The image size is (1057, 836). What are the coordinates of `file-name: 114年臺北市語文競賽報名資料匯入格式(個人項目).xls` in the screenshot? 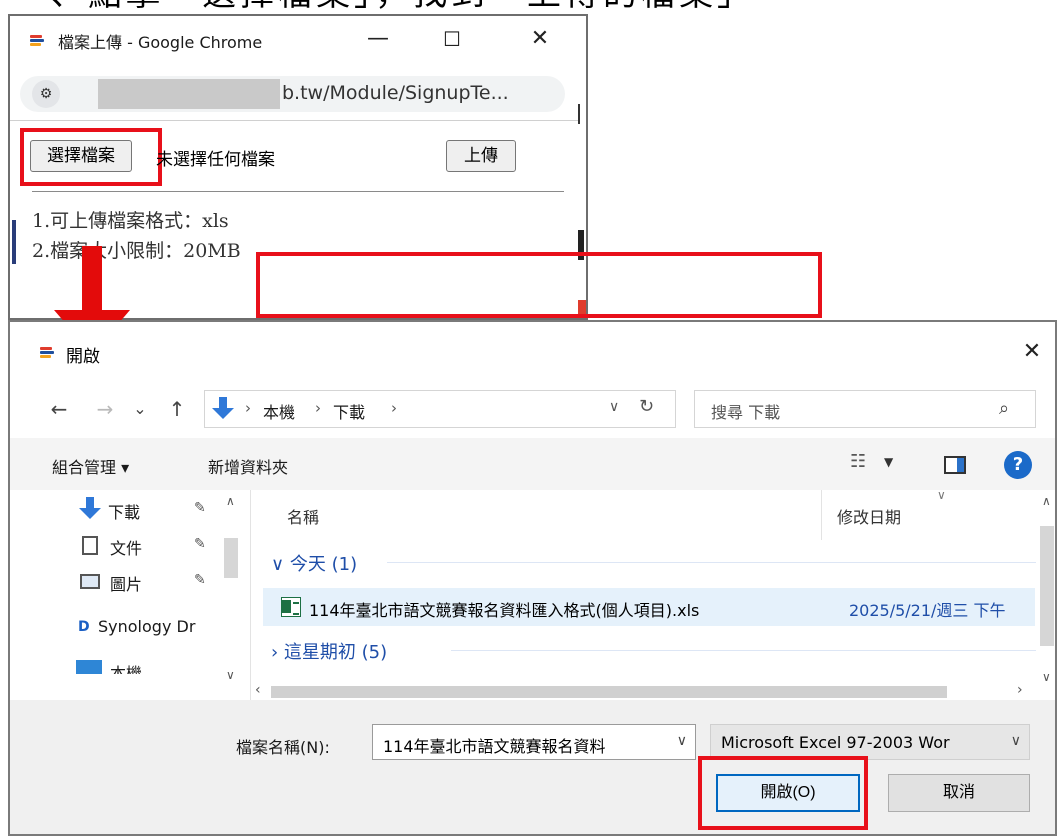 It's located at (504, 610).